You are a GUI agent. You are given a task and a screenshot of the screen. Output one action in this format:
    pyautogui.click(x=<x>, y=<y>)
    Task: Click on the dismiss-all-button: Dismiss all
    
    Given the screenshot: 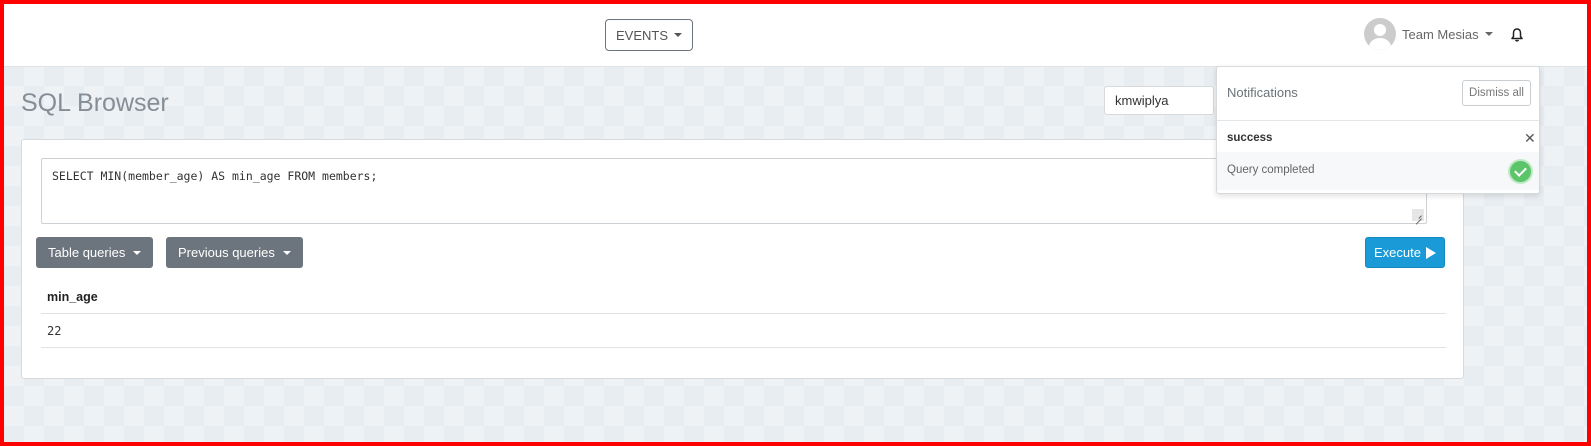 What is the action you would take?
    pyautogui.click(x=1496, y=93)
    